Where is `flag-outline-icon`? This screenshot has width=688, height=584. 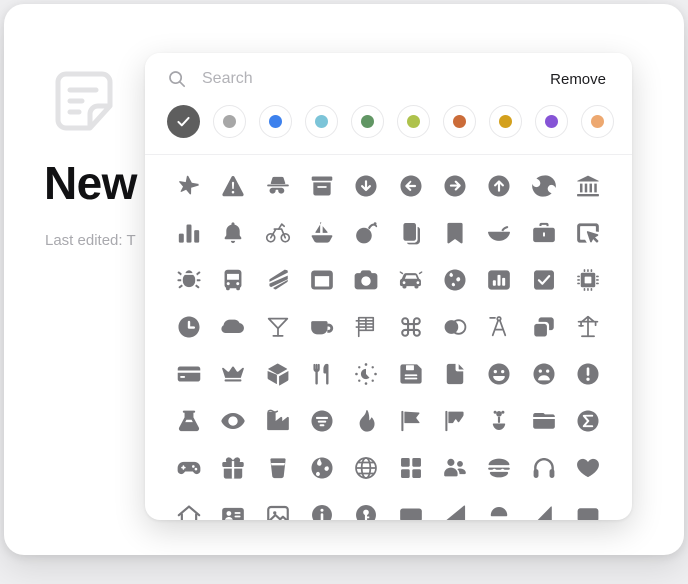
flag-outline-icon is located at coordinates (455, 421).